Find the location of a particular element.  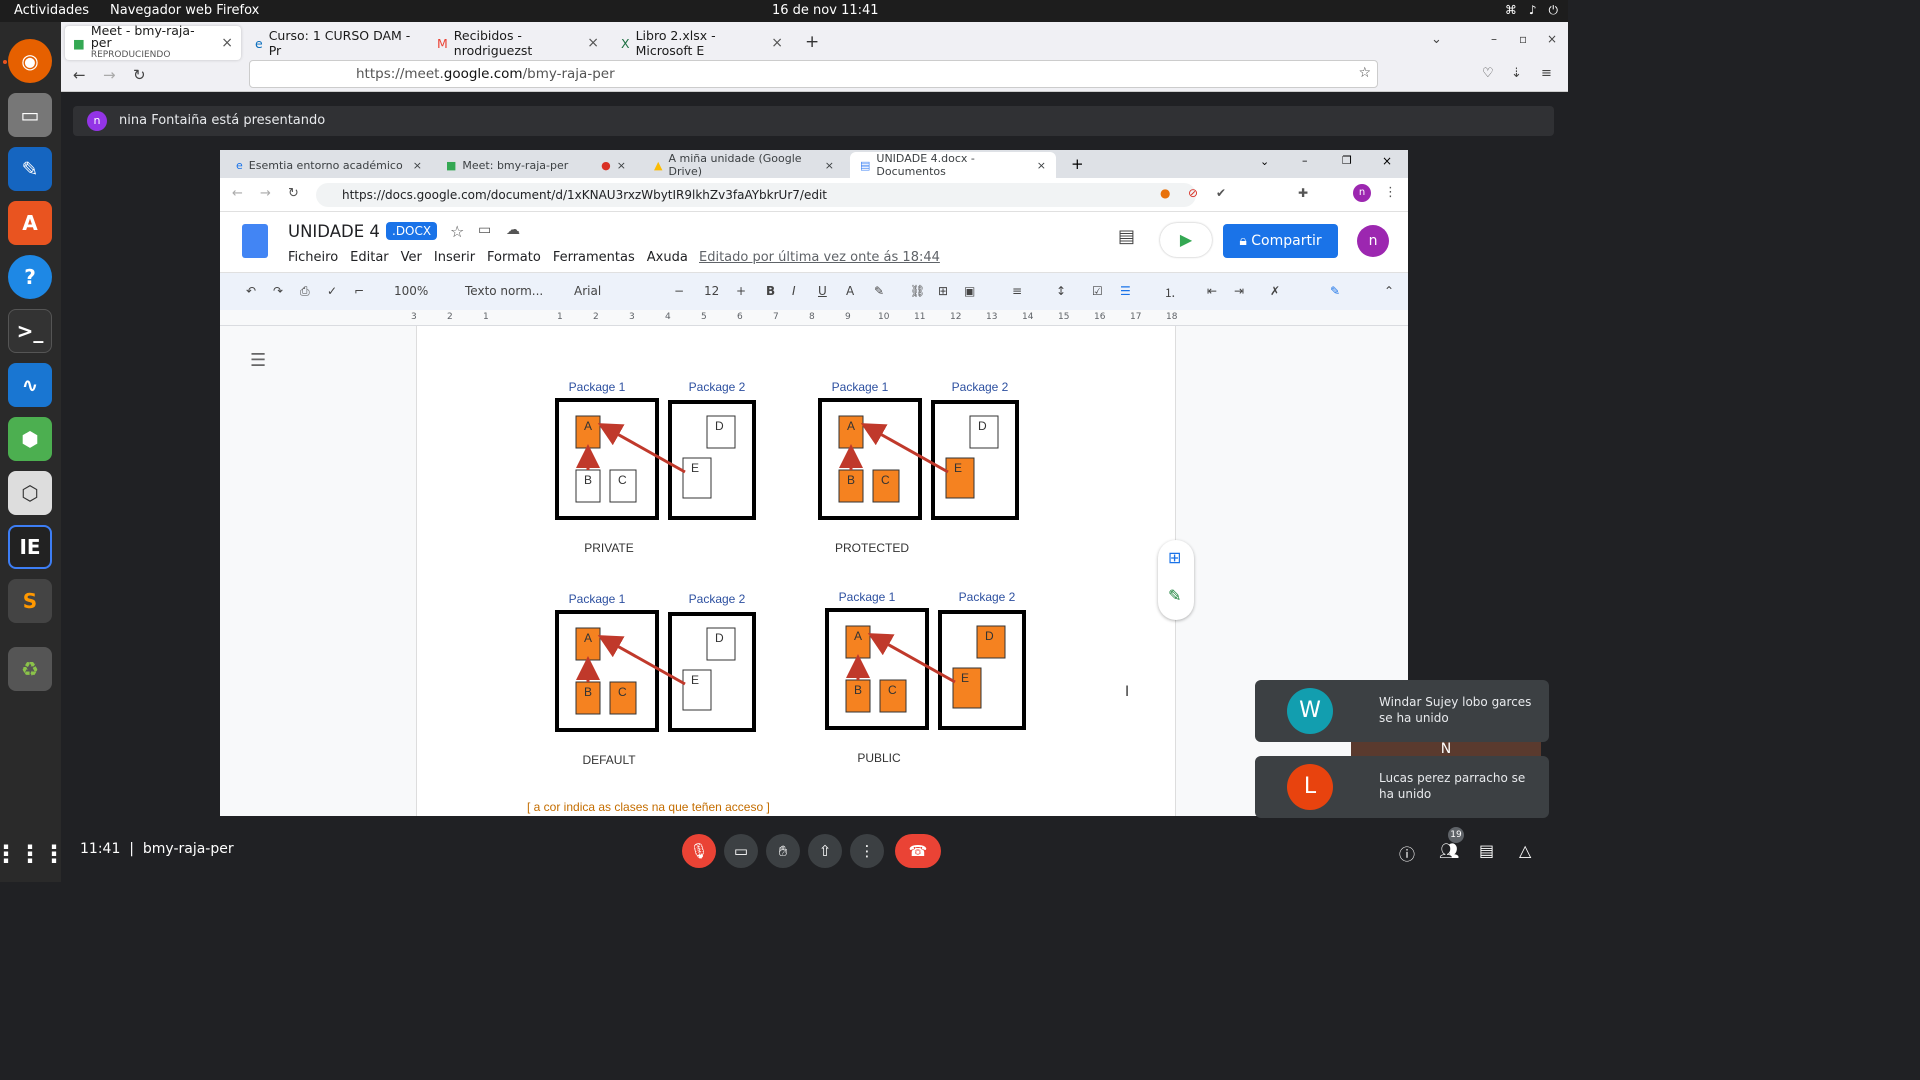

increase-font-icon: + is located at coordinates (741, 291).